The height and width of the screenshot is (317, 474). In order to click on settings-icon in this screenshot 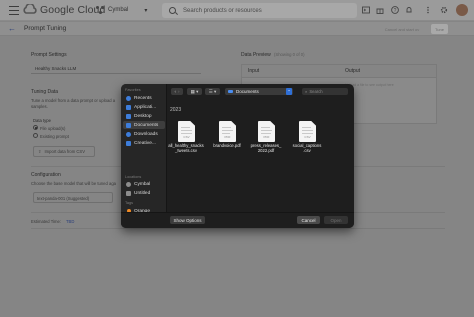, I will do `click(444, 10)`.